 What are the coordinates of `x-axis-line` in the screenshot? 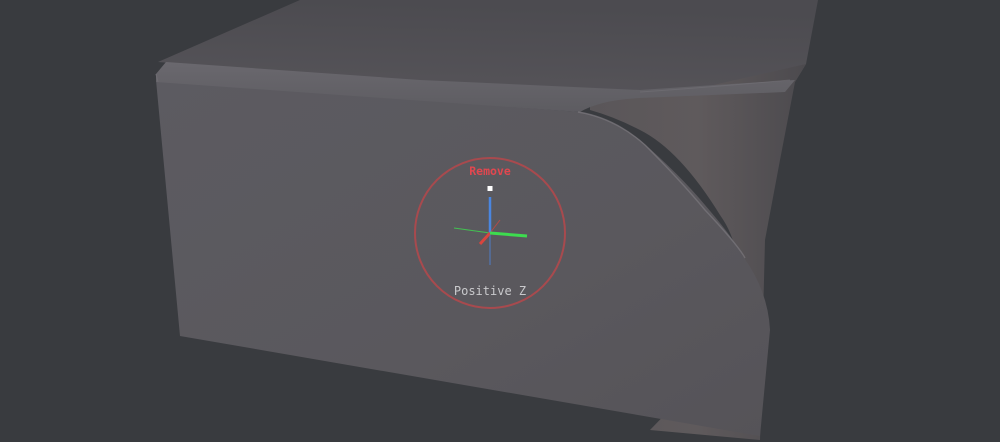 It's located at (485, 238).